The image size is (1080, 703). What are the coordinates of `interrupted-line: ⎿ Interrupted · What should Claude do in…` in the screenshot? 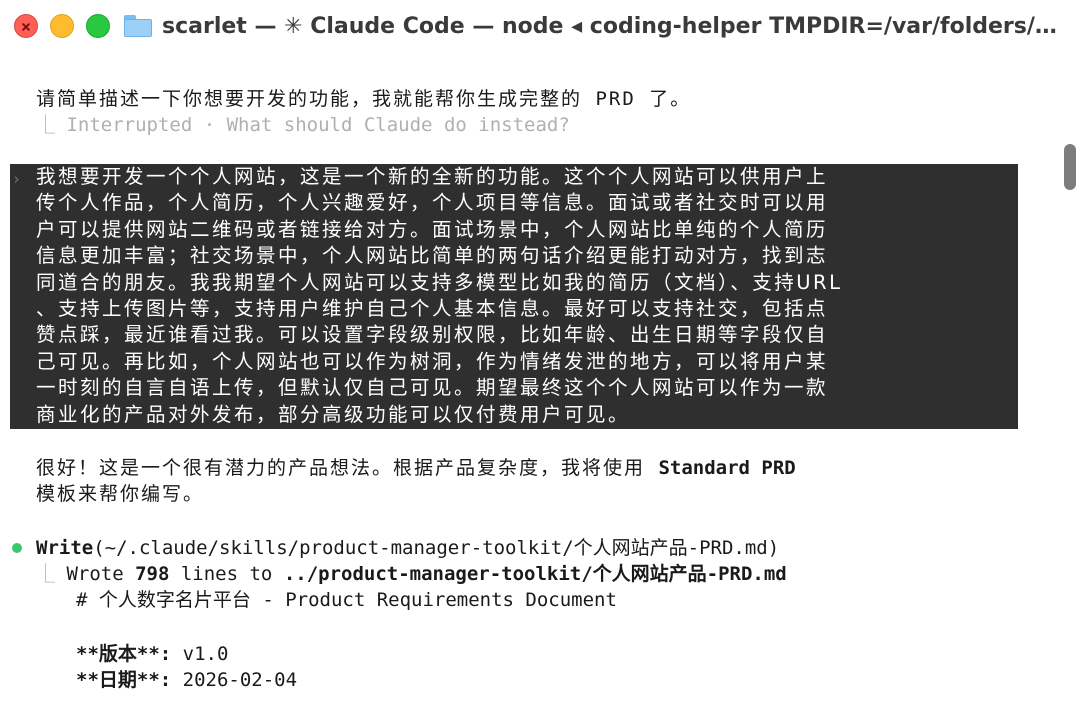 It's located at (303, 125).